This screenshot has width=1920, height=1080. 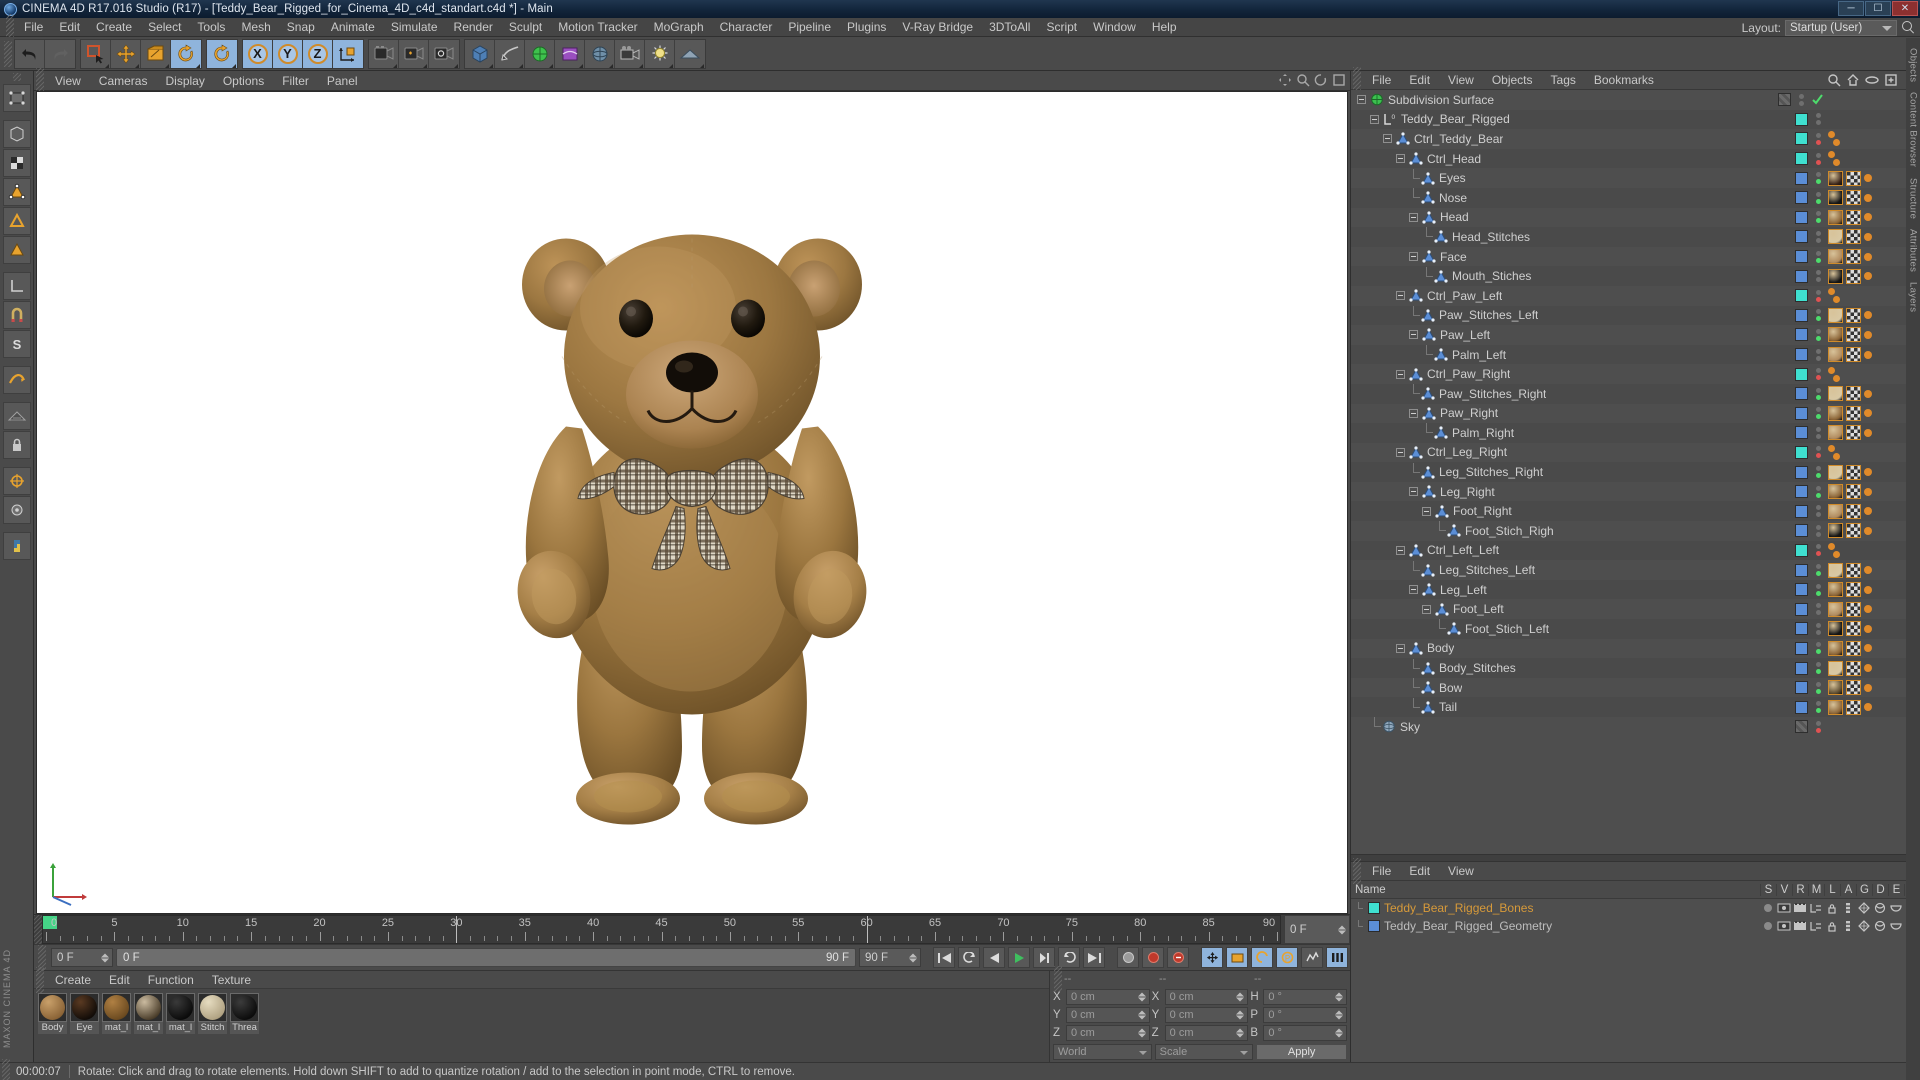 What do you see at coordinates (1864, 926) in the screenshot?
I see `generator-toggle` at bounding box center [1864, 926].